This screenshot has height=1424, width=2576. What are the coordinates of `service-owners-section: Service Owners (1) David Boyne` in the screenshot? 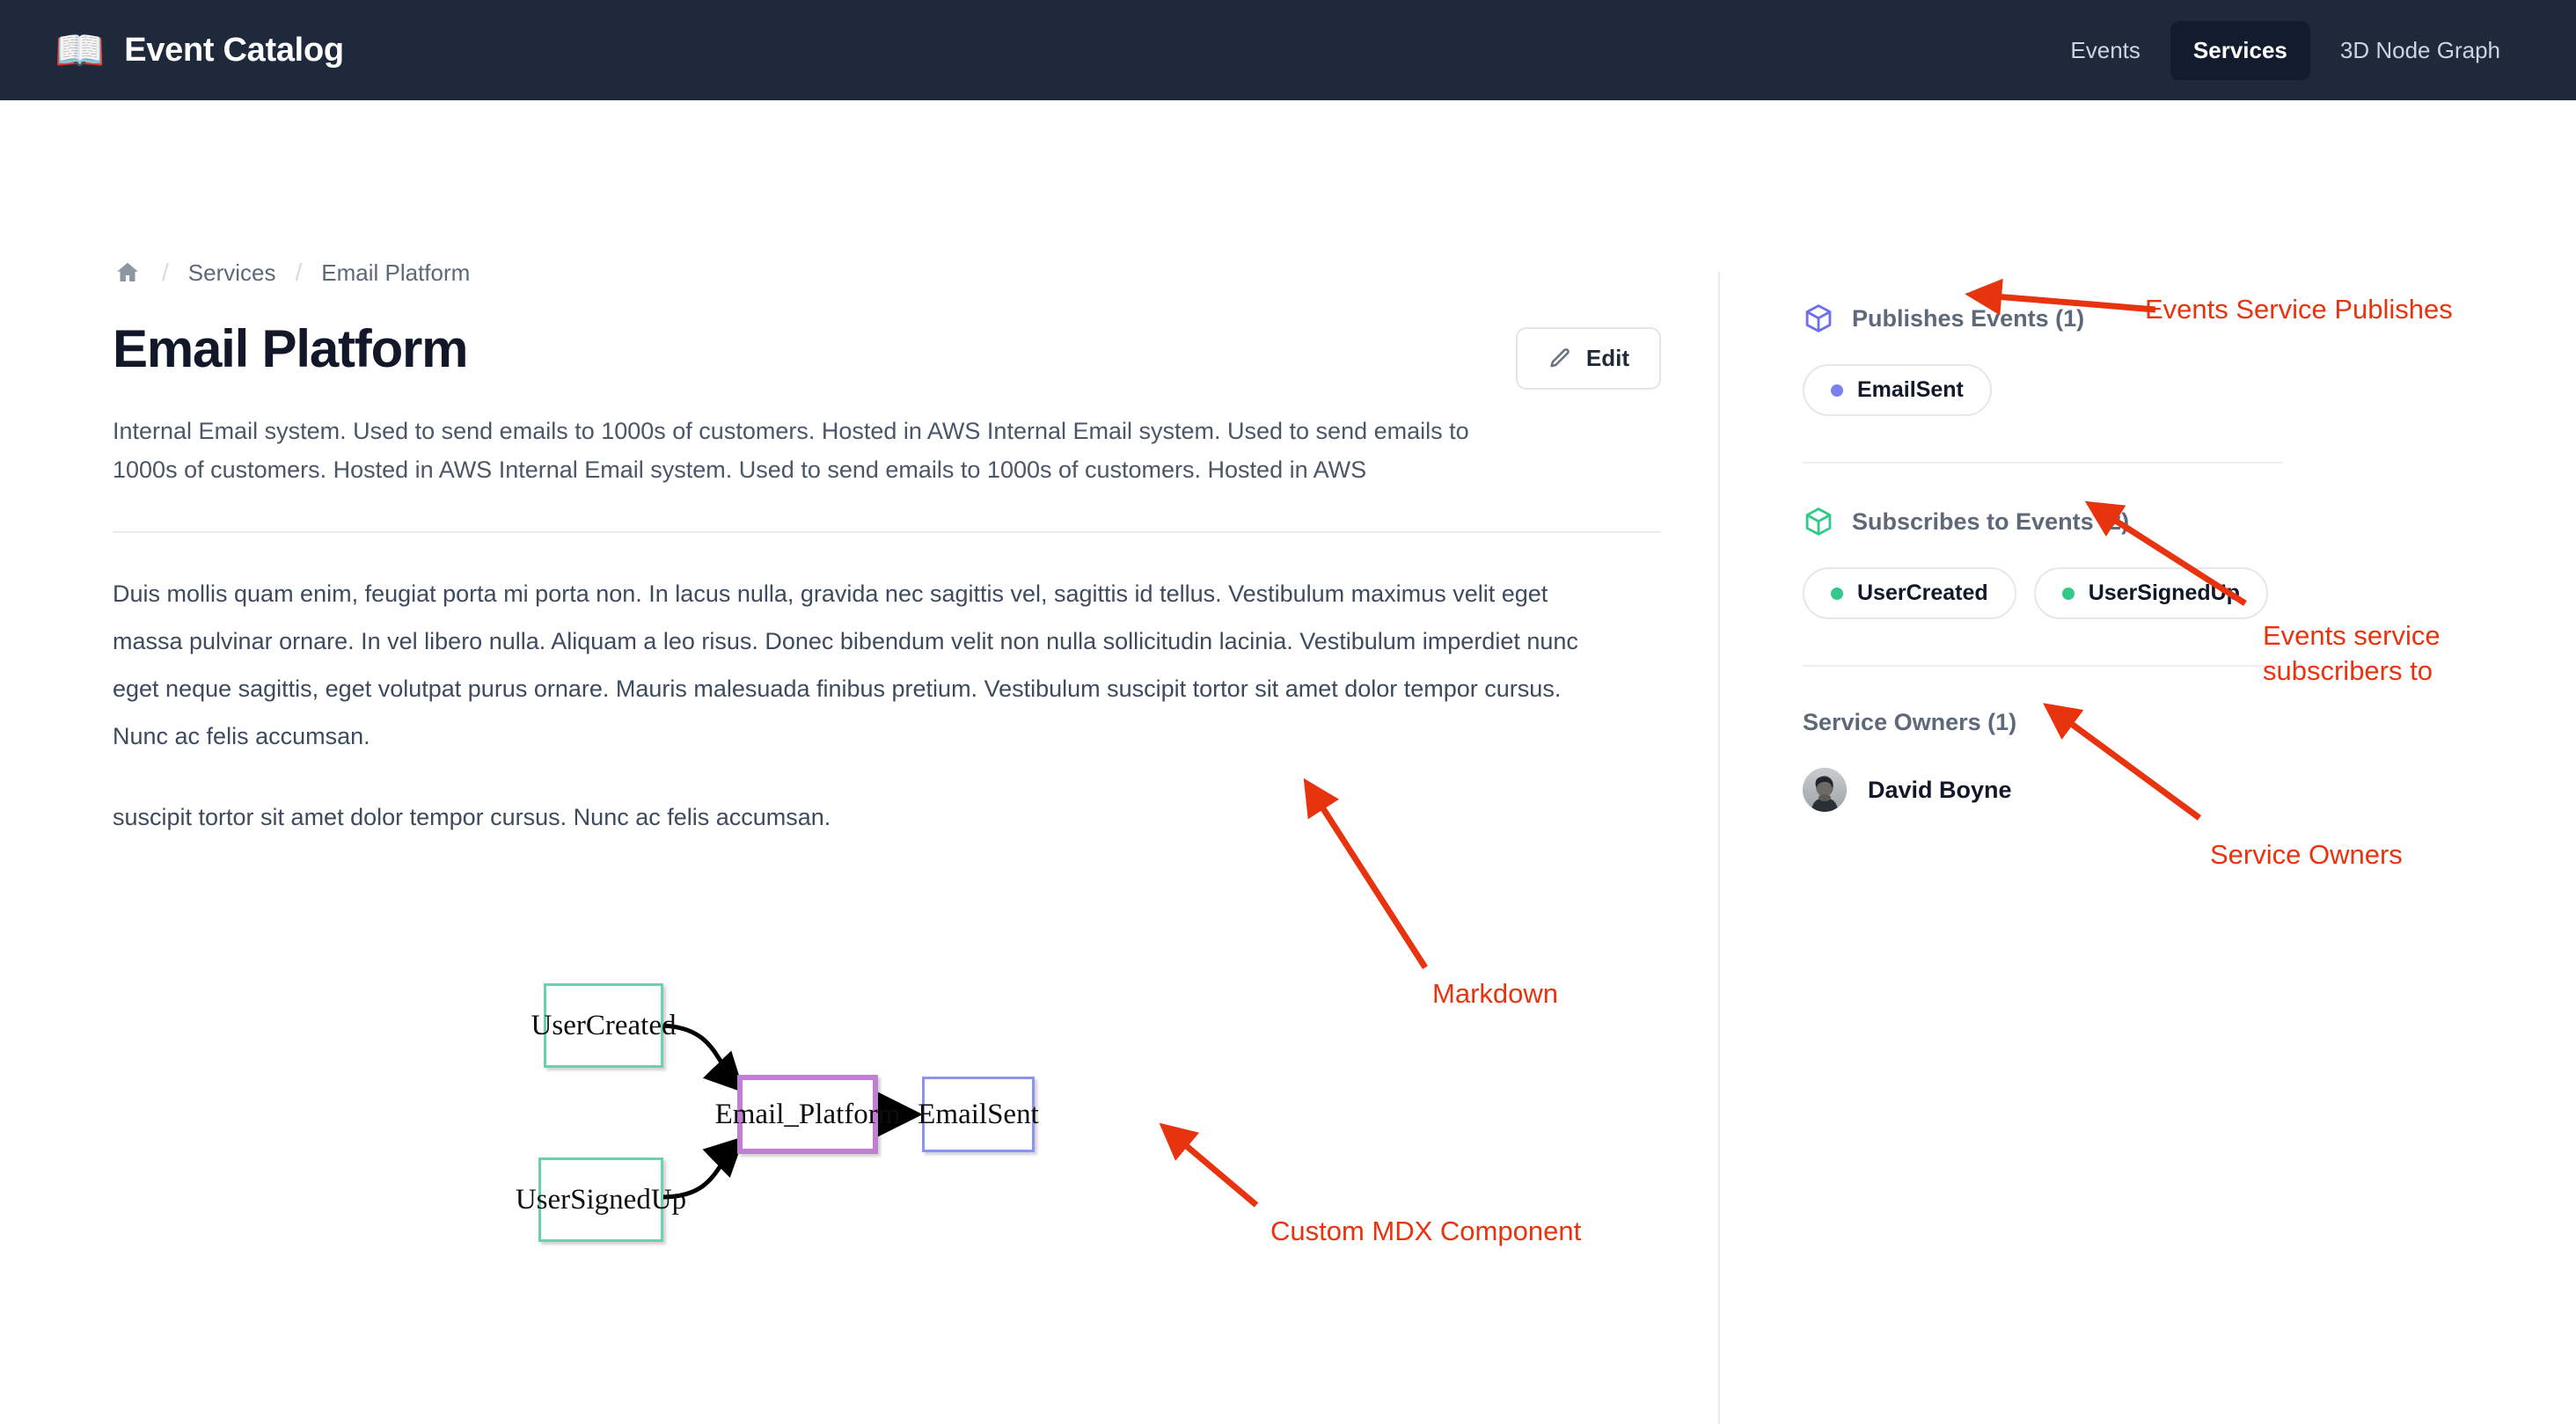 It's located at (2189, 760).